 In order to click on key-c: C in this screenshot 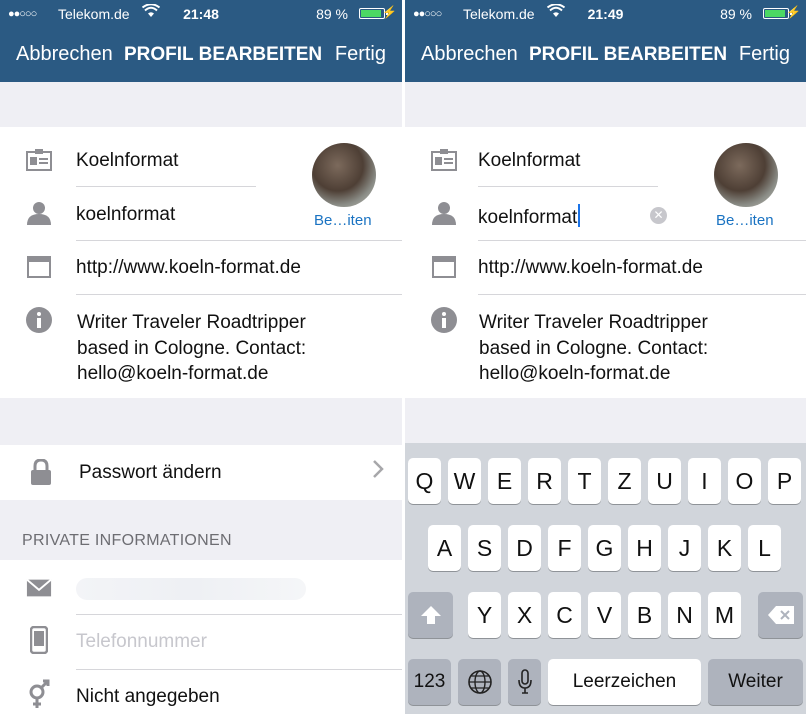, I will do `click(564, 615)`.